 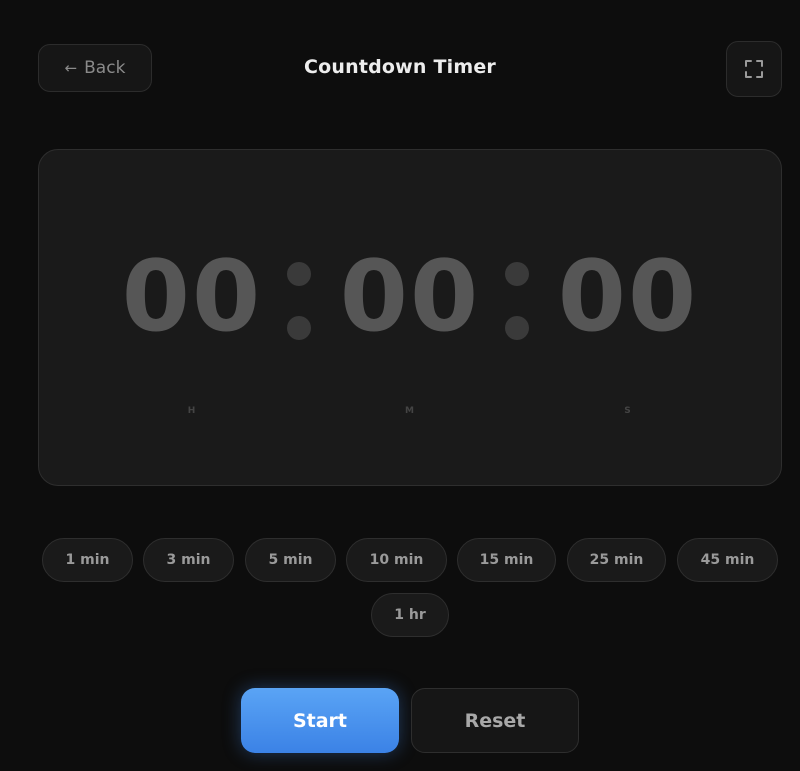 What do you see at coordinates (410, 297) in the screenshot?
I see `minutes-value: 00` at bounding box center [410, 297].